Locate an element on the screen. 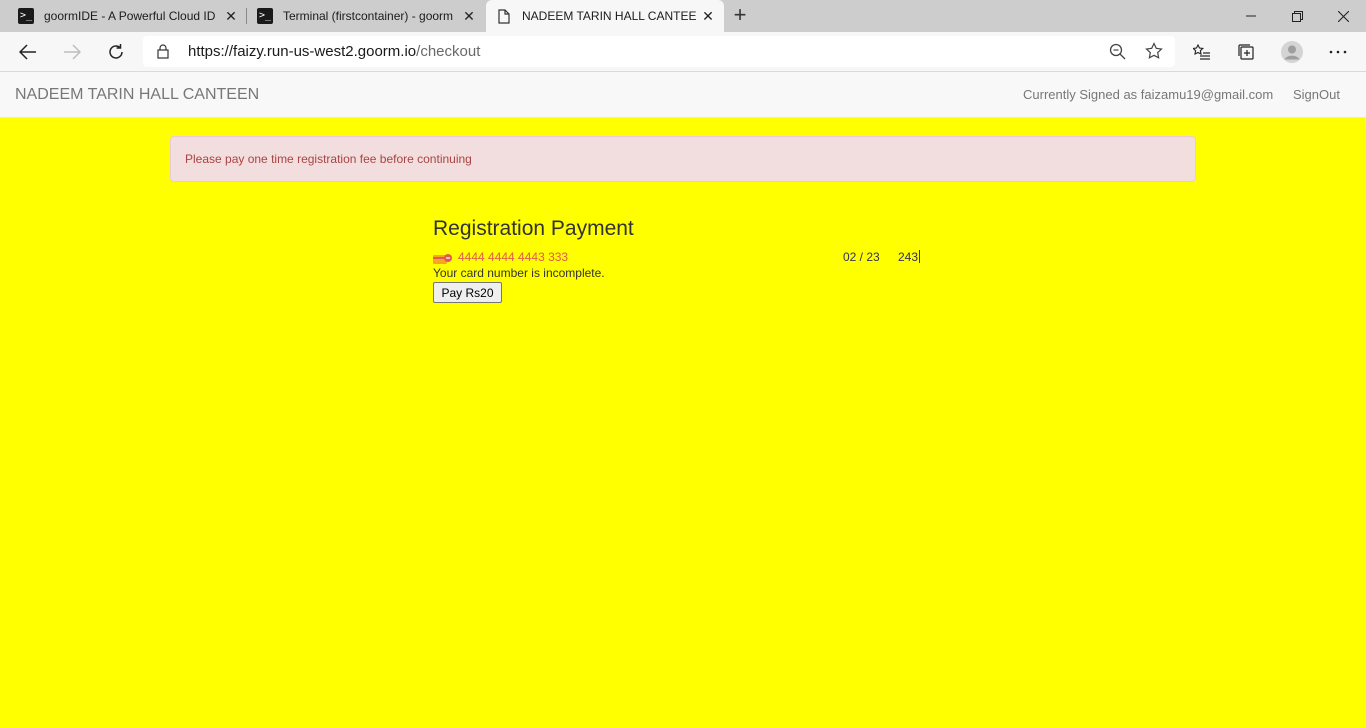  favorites-list-icon is located at coordinates (1201, 52).